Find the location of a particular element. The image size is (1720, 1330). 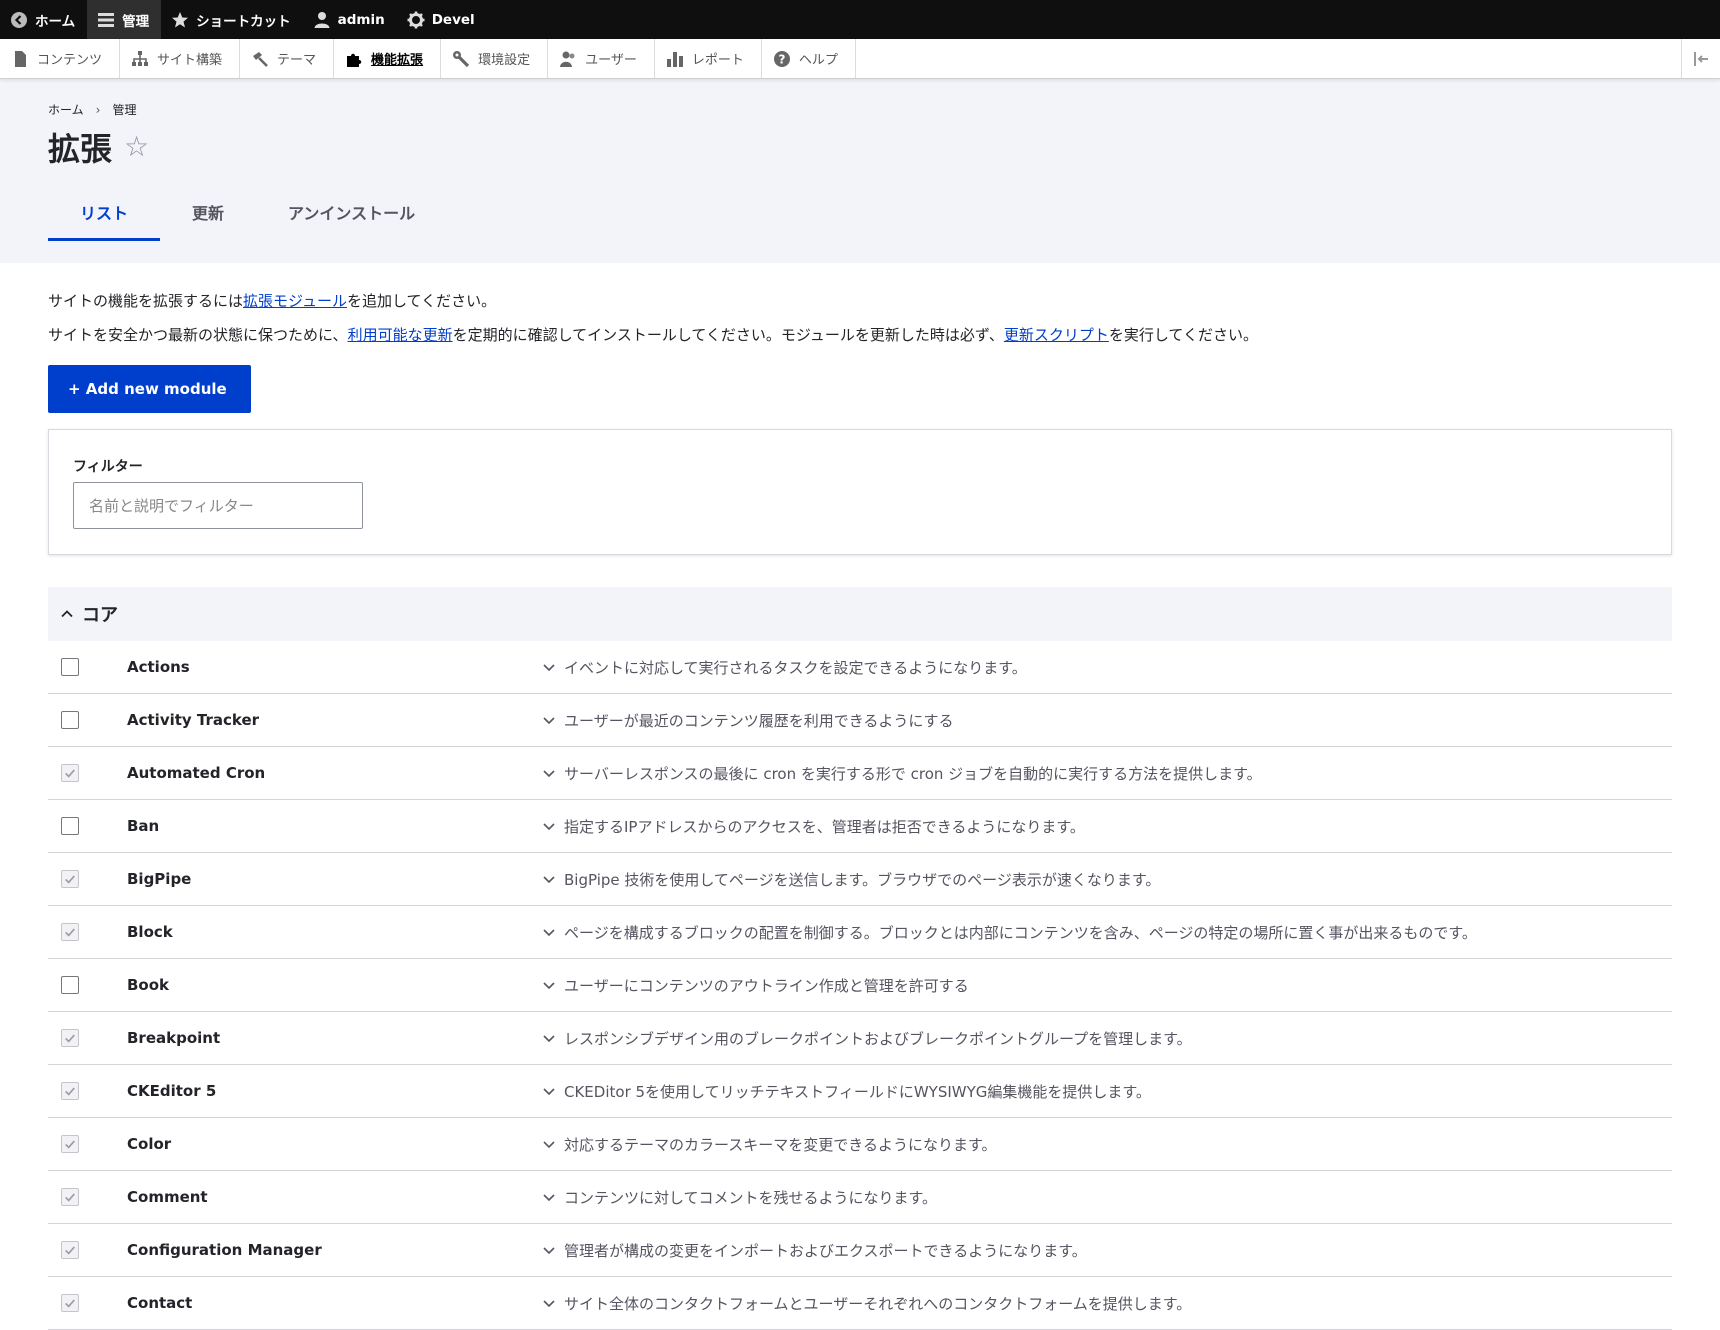

module-name: Book is located at coordinates (334, 985).